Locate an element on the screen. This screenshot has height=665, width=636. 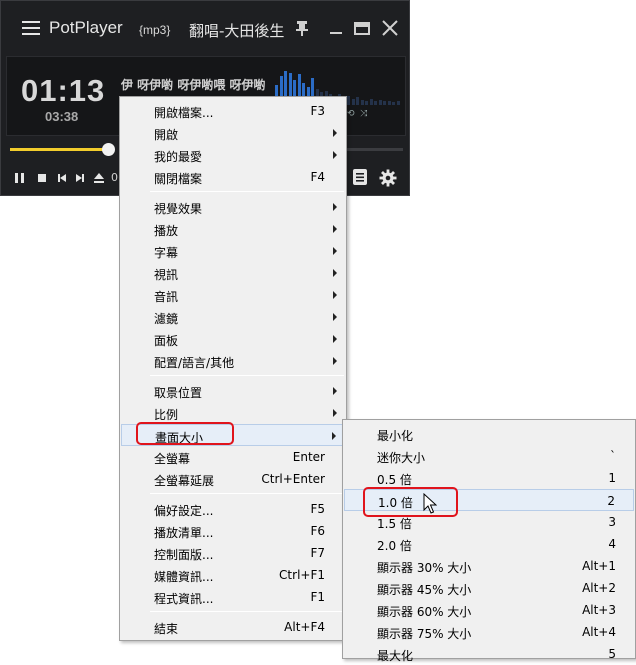
menu-item-shortcut: Alt+2 is located at coordinates (599, 588).